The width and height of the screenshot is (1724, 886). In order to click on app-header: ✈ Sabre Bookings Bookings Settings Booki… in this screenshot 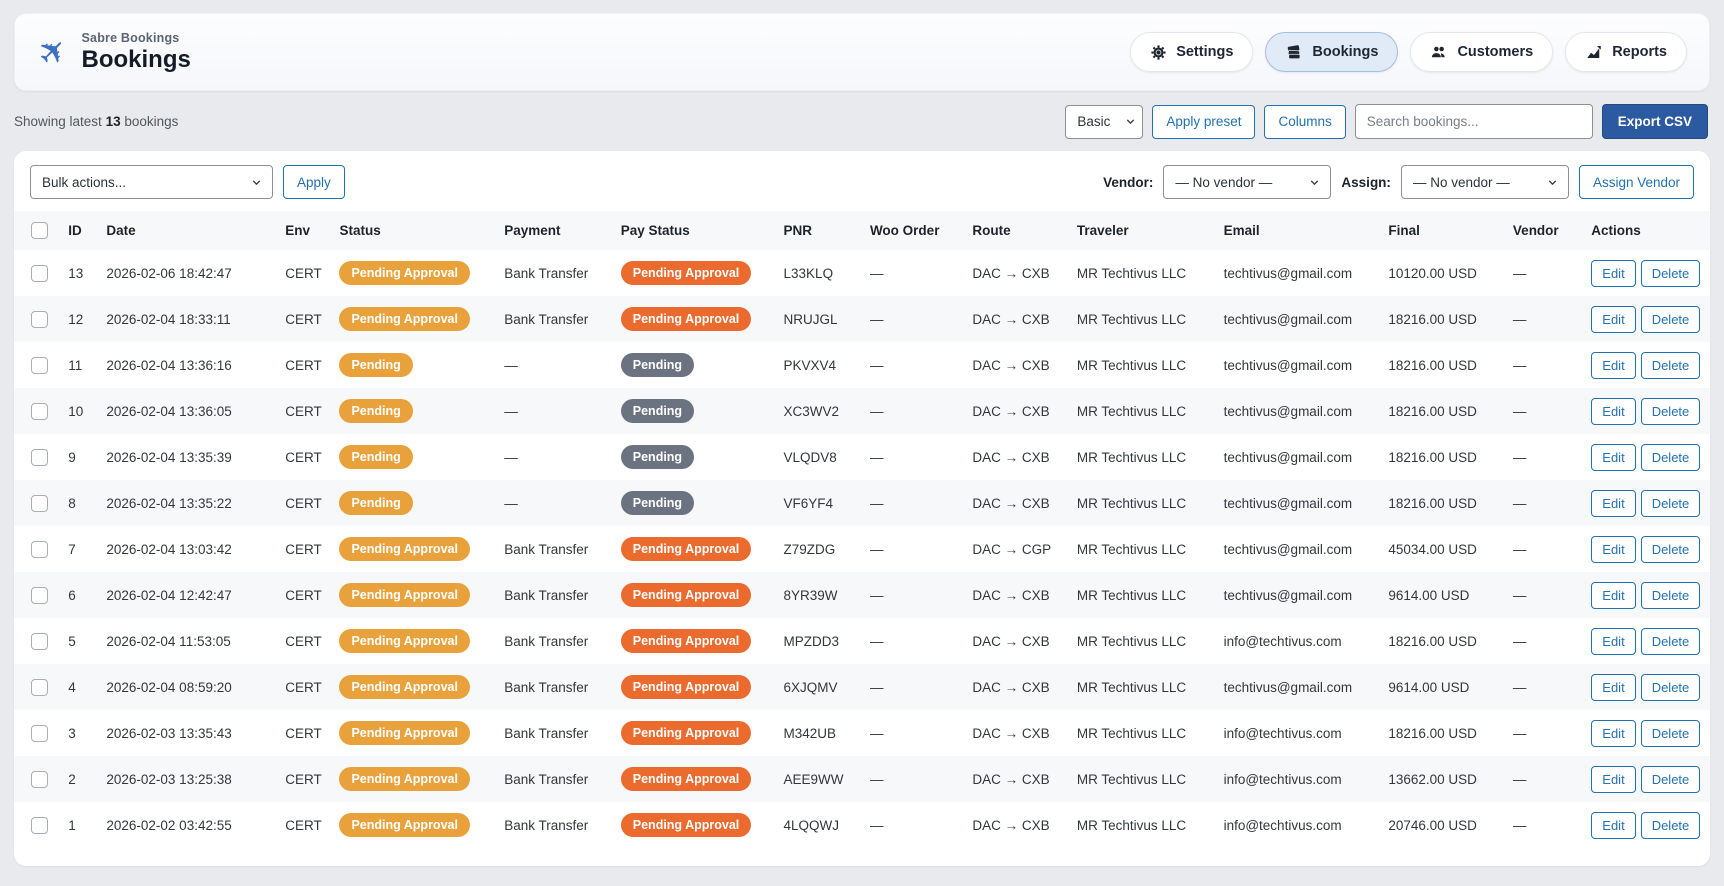, I will do `click(862, 52)`.